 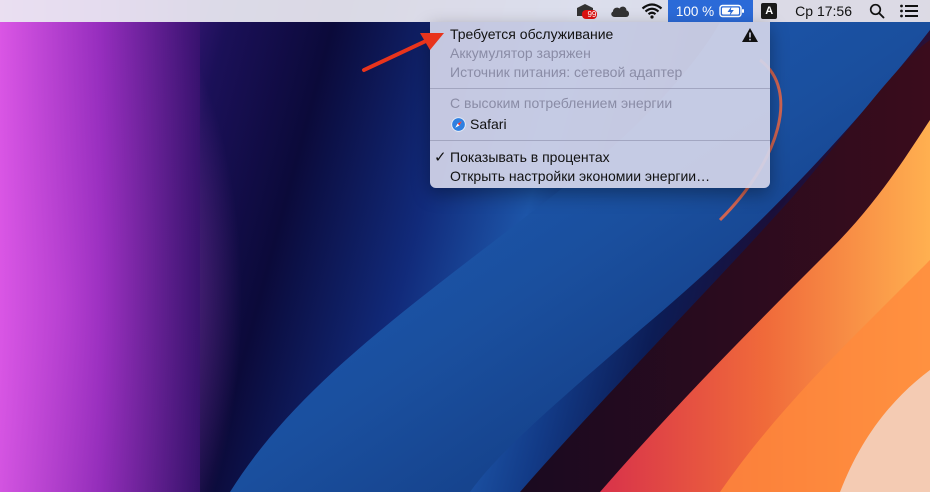 I want to click on wifi-icon, so click(x=652, y=11).